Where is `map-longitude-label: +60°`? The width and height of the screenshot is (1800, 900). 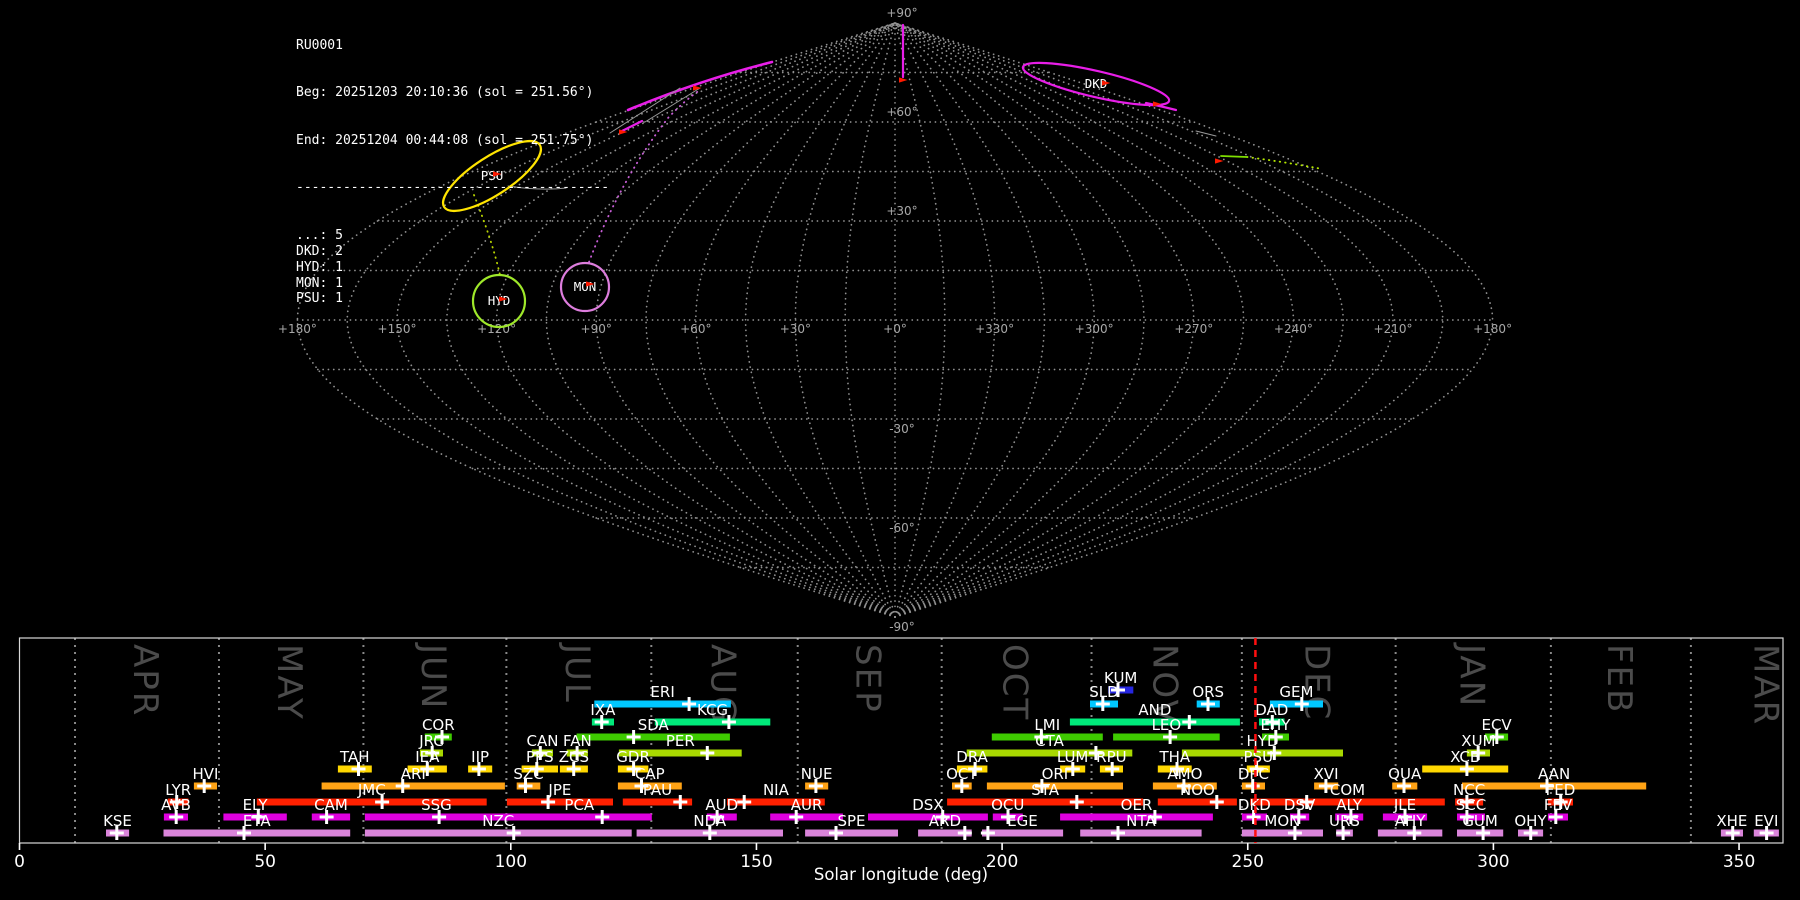
map-longitude-label: +60° is located at coordinates (695, 329).